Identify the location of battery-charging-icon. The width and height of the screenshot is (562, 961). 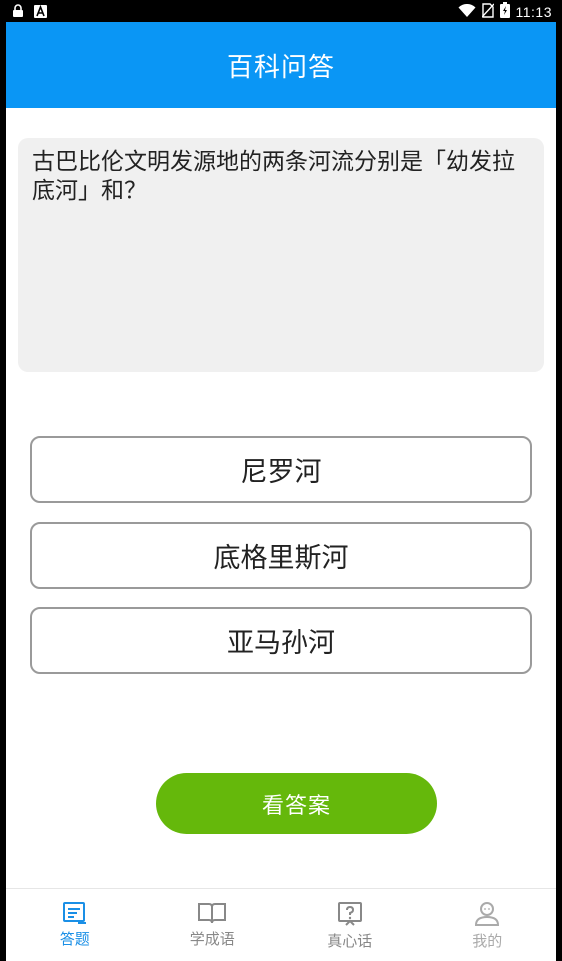
(504, 12).